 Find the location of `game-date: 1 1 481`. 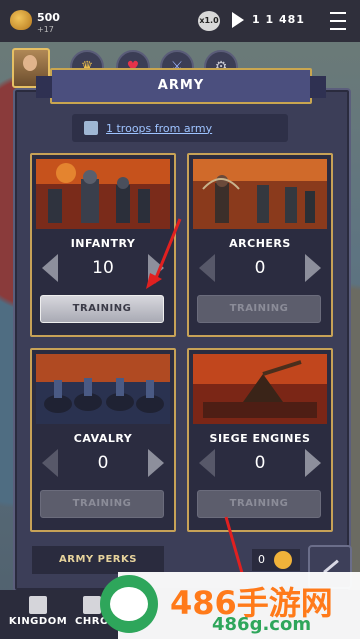

game-date: 1 1 481 is located at coordinates (278, 19).